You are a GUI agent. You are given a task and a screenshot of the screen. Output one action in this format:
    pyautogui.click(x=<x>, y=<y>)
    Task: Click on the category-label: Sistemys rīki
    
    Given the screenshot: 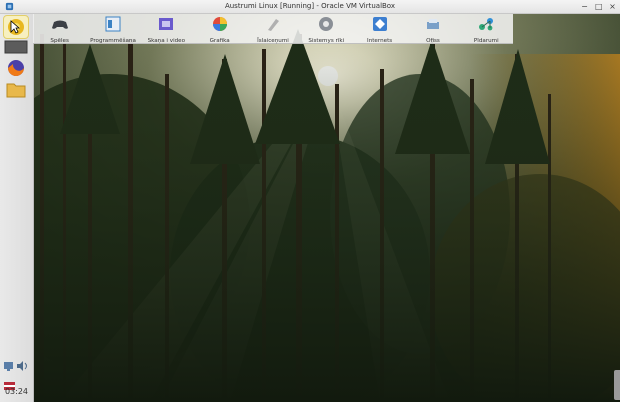 What is the action you would take?
    pyautogui.click(x=326, y=41)
    